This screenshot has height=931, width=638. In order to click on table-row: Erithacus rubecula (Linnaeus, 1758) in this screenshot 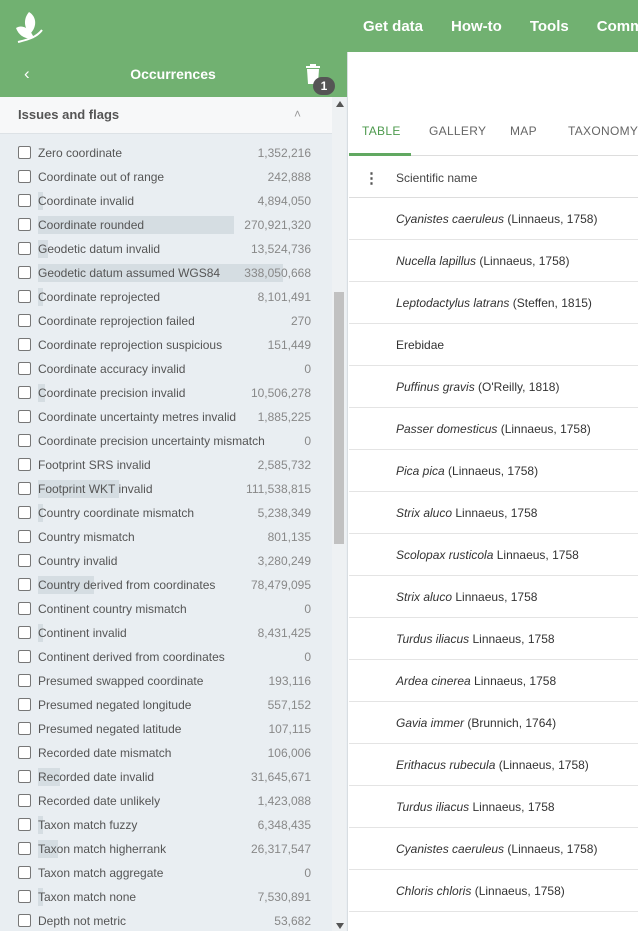, I will do `click(493, 765)`.